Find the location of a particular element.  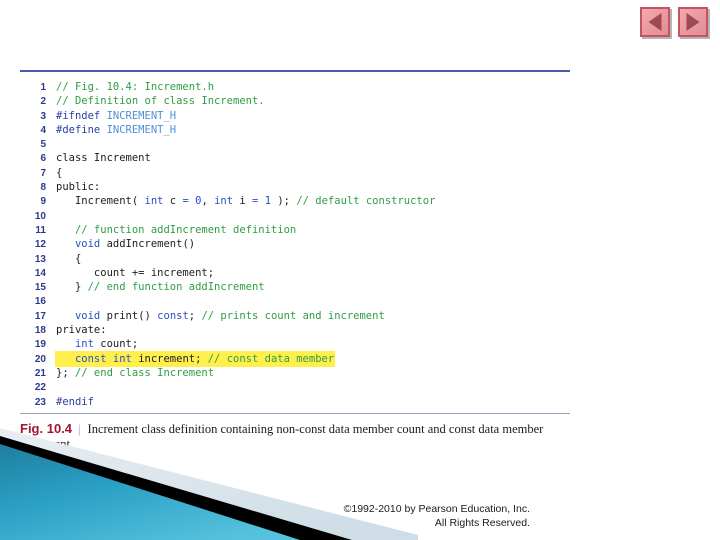

code-line-source: #define INCREMENT_H is located at coordinates (116, 130).